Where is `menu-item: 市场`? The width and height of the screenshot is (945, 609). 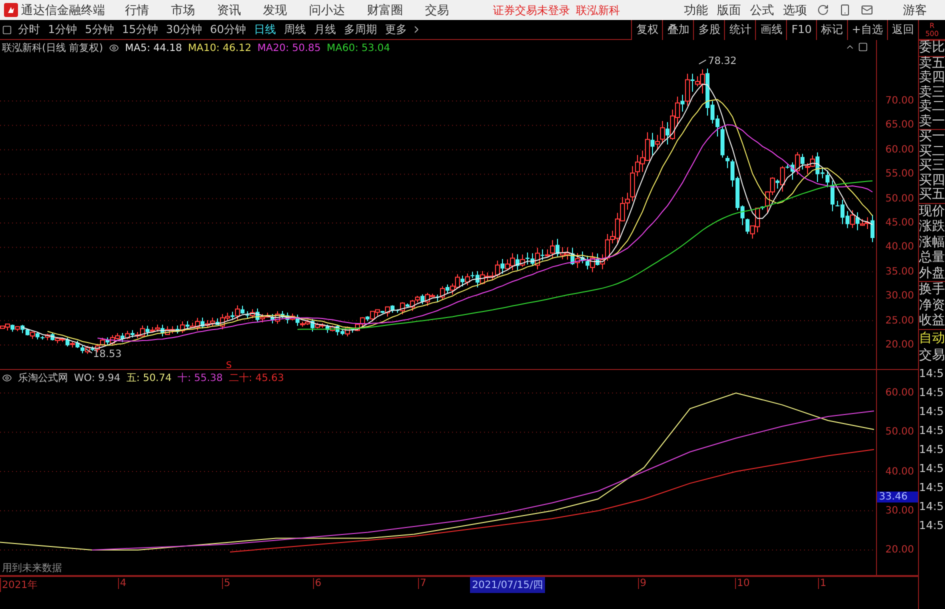 menu-item: 市场 is located at coordinates (183, 10).